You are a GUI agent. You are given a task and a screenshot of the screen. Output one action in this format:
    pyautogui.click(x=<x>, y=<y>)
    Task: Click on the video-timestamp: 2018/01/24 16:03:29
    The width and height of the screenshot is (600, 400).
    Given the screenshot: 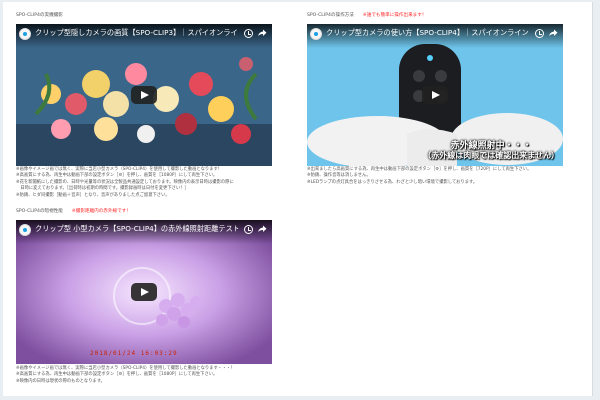 What is the action you would take?
    pyautogui.click(x=134, y=353)
    